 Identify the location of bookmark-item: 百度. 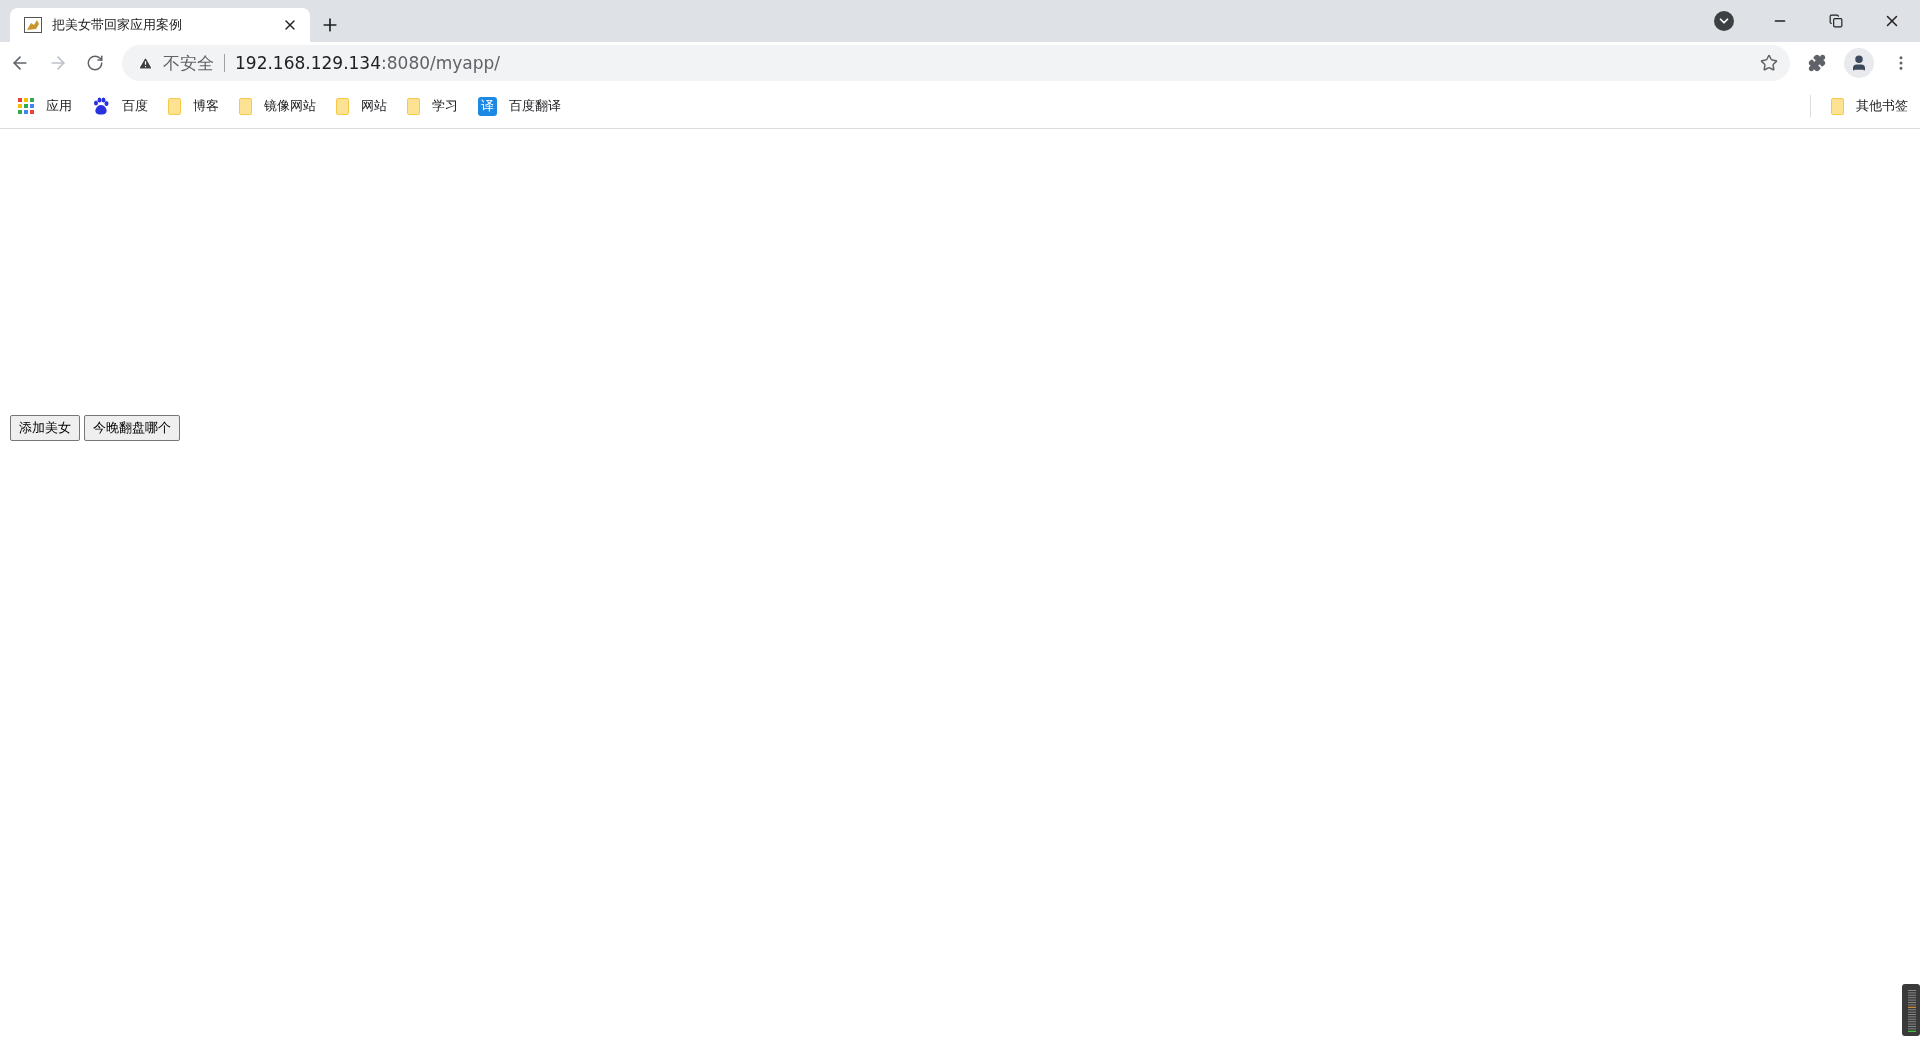
(120, 106).